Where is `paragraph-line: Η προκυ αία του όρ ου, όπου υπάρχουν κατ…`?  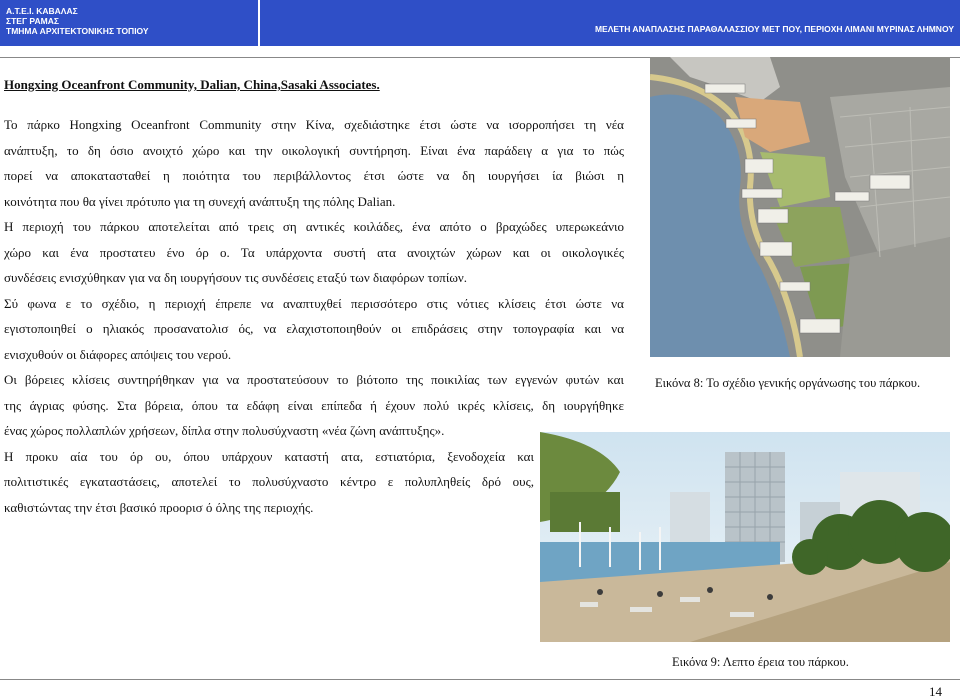
paragraph-line: Η προκυ αία του όρ ου, όπου υπάρχουν κατ… is located at coordinates (269, 456).